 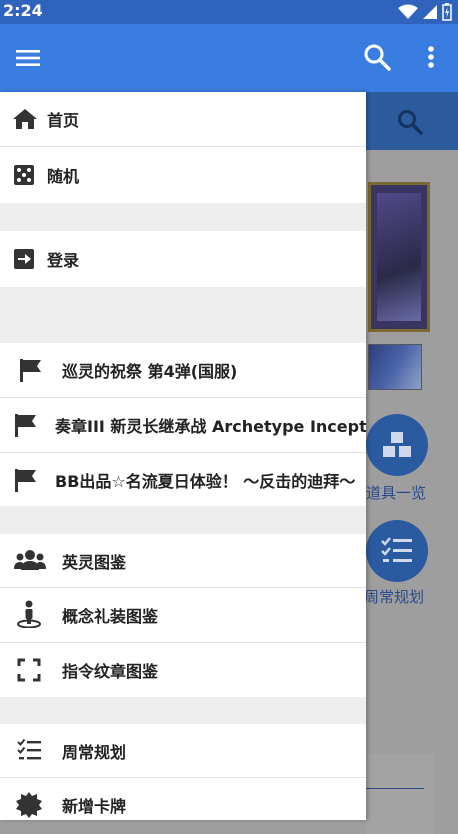 What do you see at coordinates (29, 670) in the screenshot?
I see `crop-frame-icon` at bounding box center [29, 670].